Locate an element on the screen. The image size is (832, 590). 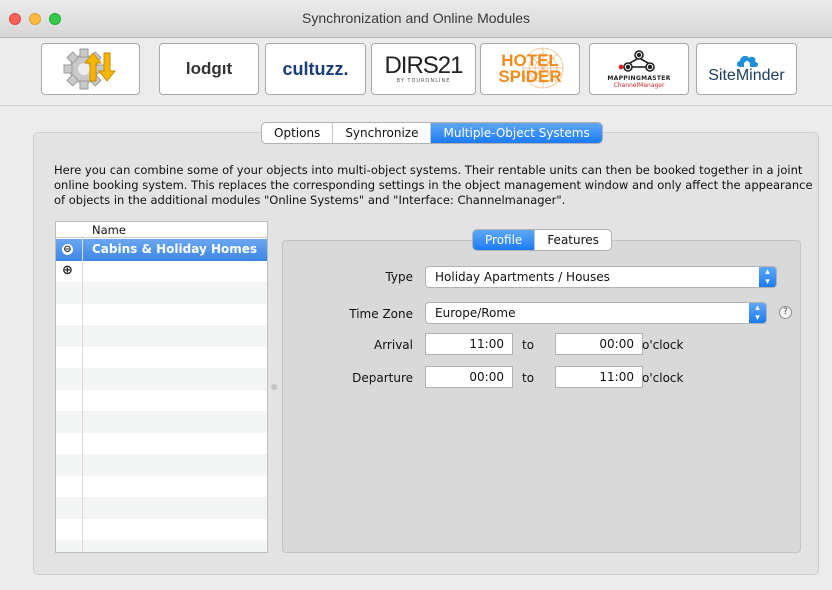
departure-label: Departure is located at coordinates (382, 378).